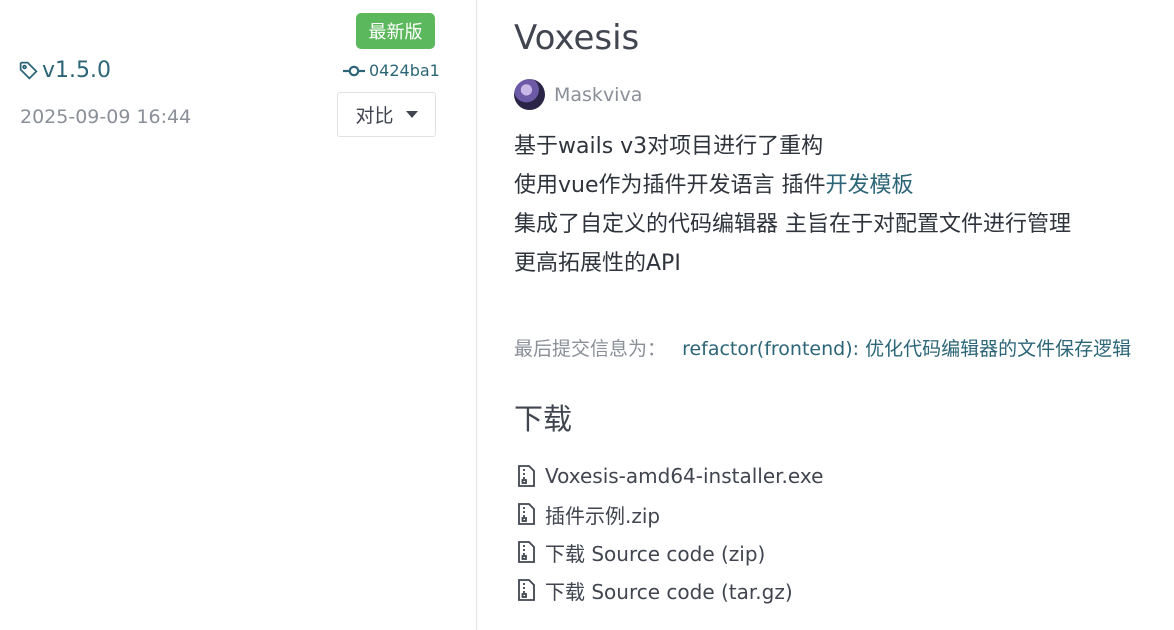 Image resolution: width=1174 pixels, height=630 pixels. I want to click on commit-icon, so click(354, 70).